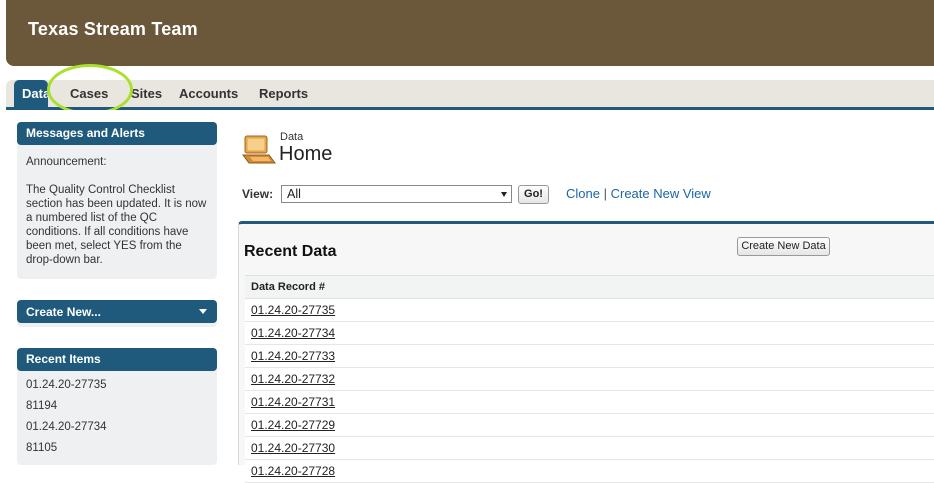 This screenshot has width=934, height=483. I want to click on table-row: 01.24.20-27732, so click(589, 379).